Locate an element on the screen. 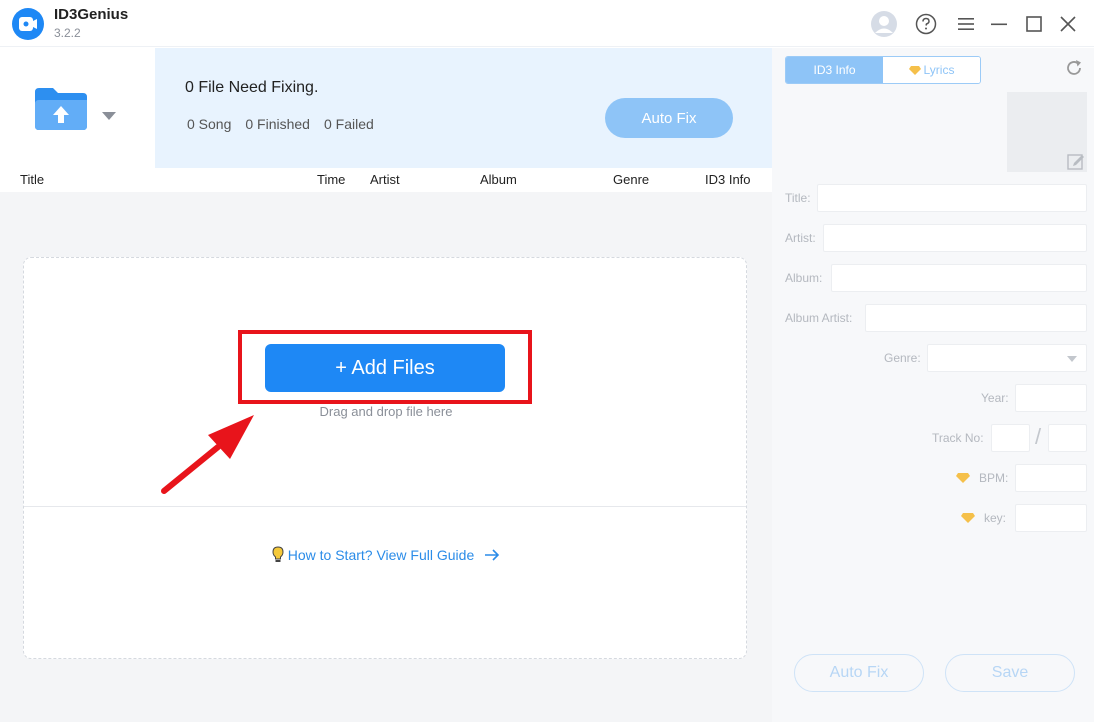 The image size is (1094, 722). guide-link: How to Start? View Full Guide is located at coordinates (386, 555).